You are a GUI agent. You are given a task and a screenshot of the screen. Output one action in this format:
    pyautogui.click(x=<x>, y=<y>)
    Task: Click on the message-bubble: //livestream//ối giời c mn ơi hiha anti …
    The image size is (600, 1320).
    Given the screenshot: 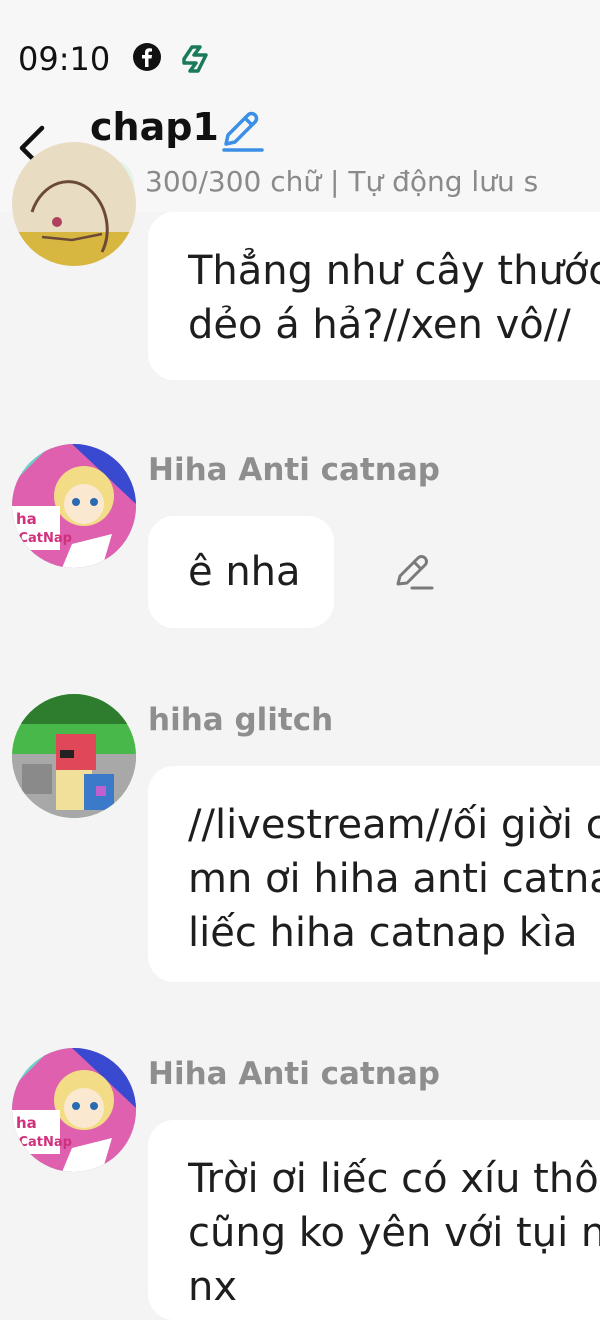 What is the action you would take?
    pyautogui.click(x=374, y=874)
    